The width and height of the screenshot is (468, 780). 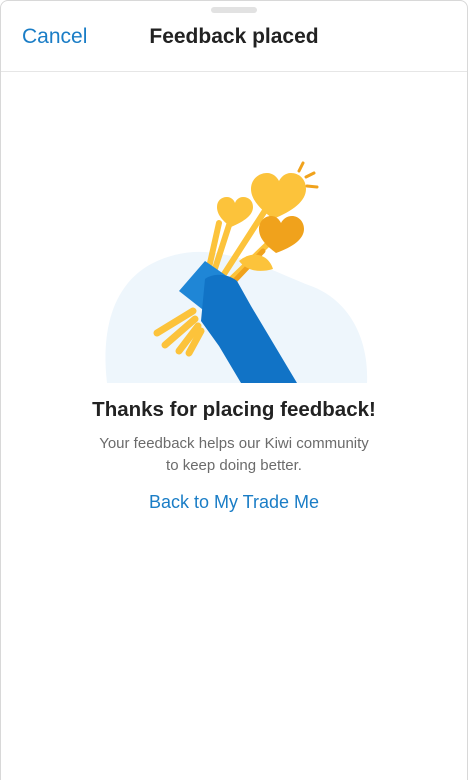 What do you see at coordinates (234, 502) in the screenshot?
I see `back-to-my-trade-me-link: Back to My Trade Me` at bounding box center [234, 502].